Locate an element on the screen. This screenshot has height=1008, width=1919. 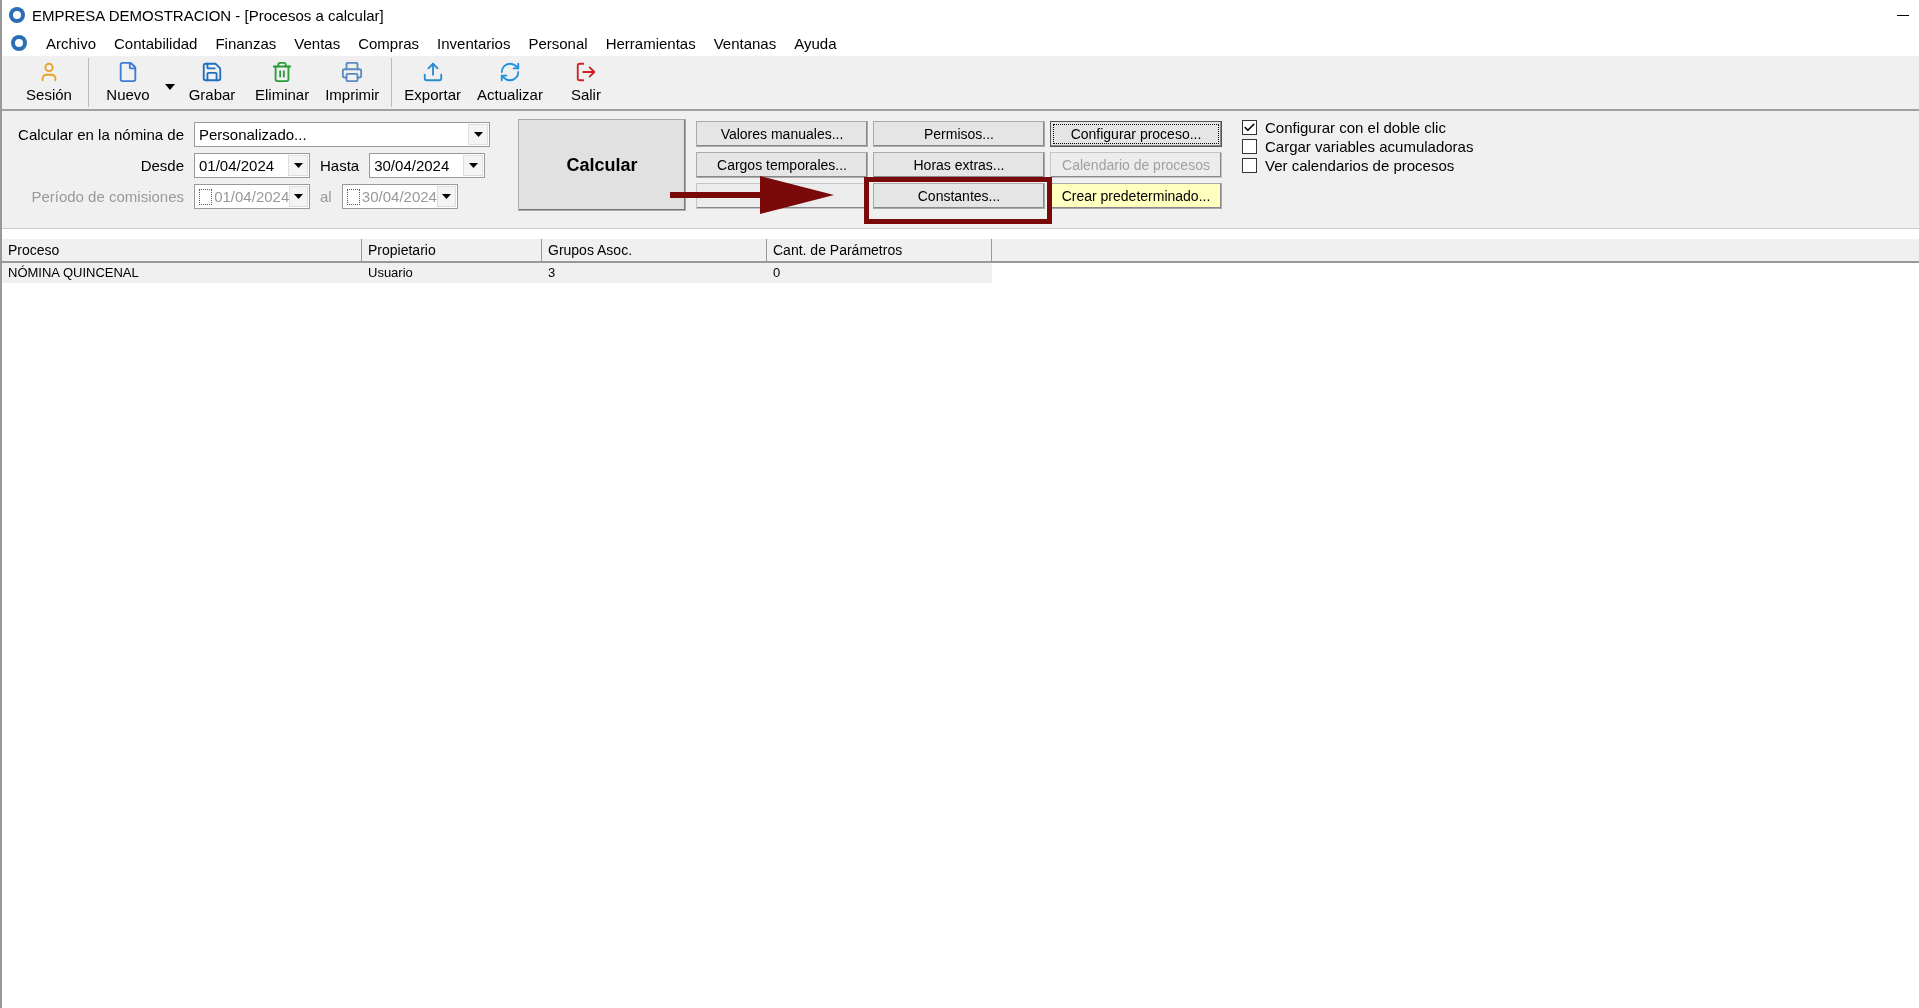
toolbar-button: Salir is located at coordinates (585, 82).